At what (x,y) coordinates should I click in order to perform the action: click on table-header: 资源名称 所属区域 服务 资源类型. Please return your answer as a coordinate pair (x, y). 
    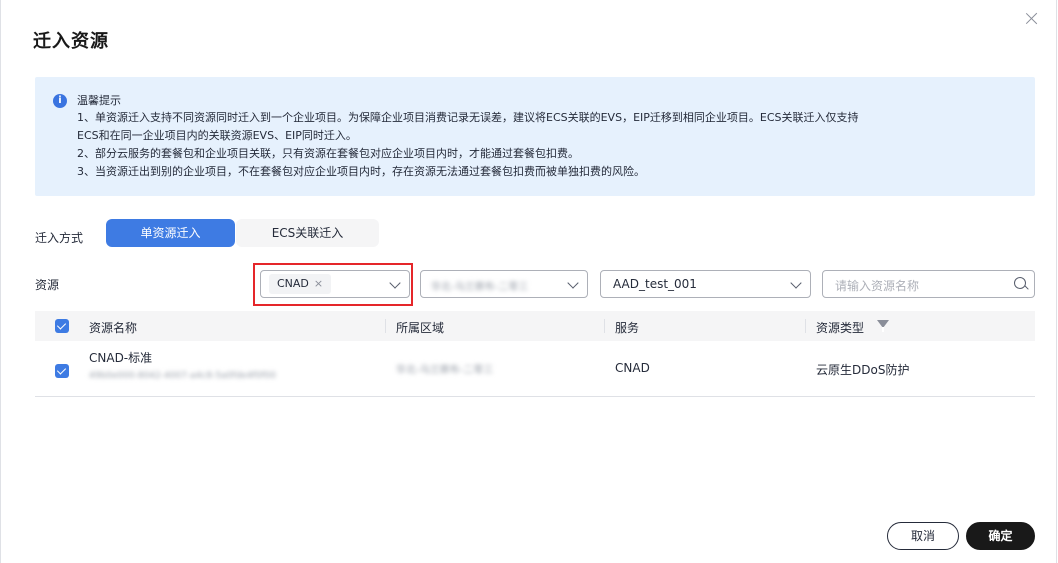
    Looking at the image, I should click on (535, 326).